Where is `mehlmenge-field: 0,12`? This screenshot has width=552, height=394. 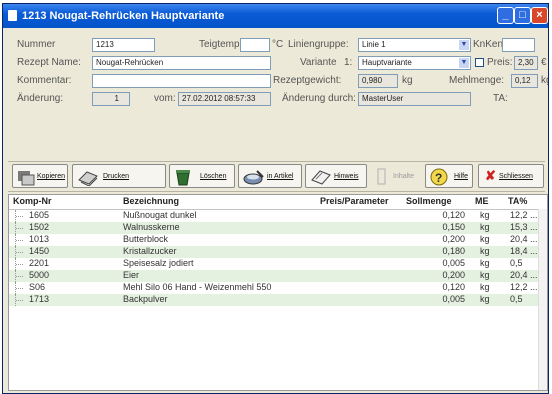 mehlmenge-field: 0,12 is located at coordinates (524, 81).